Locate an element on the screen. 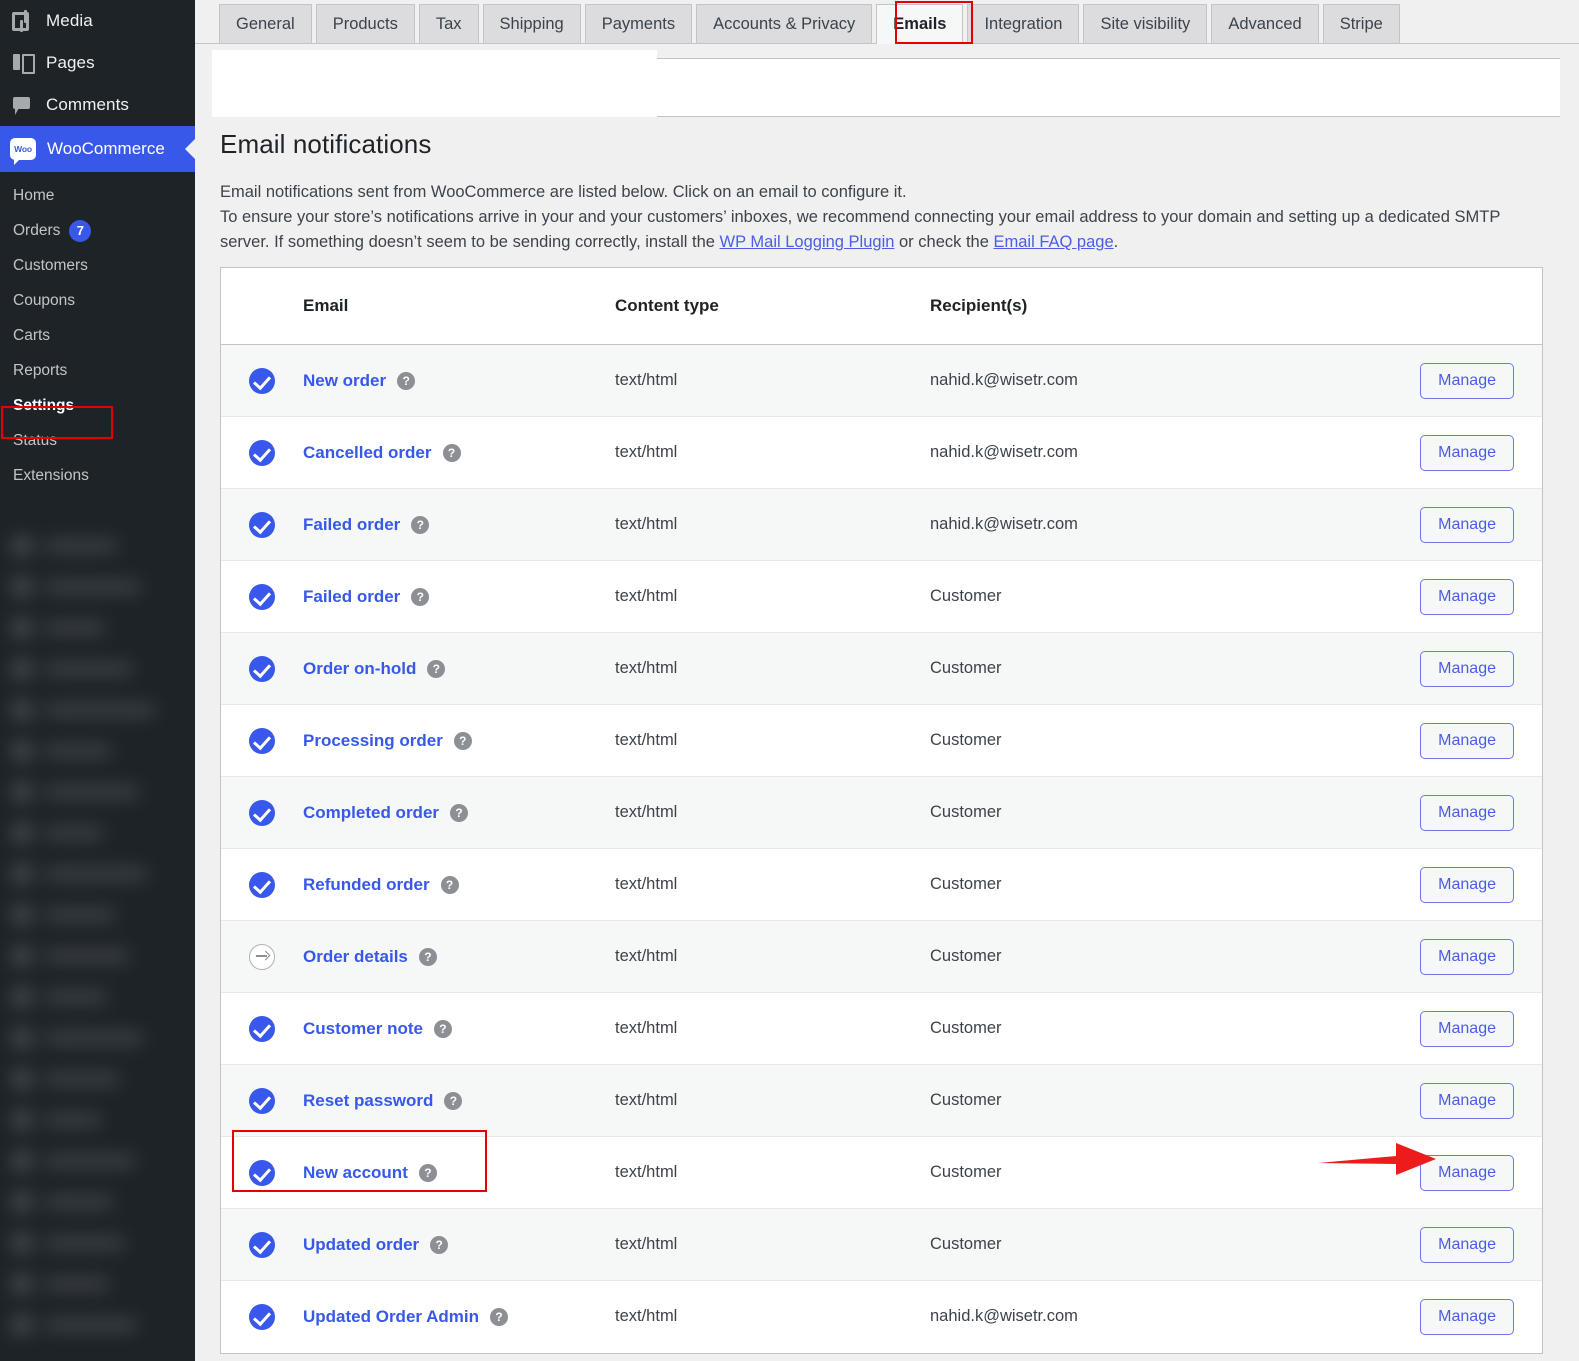  tab-shipping: Shipping is located at coordinates (531, 24).